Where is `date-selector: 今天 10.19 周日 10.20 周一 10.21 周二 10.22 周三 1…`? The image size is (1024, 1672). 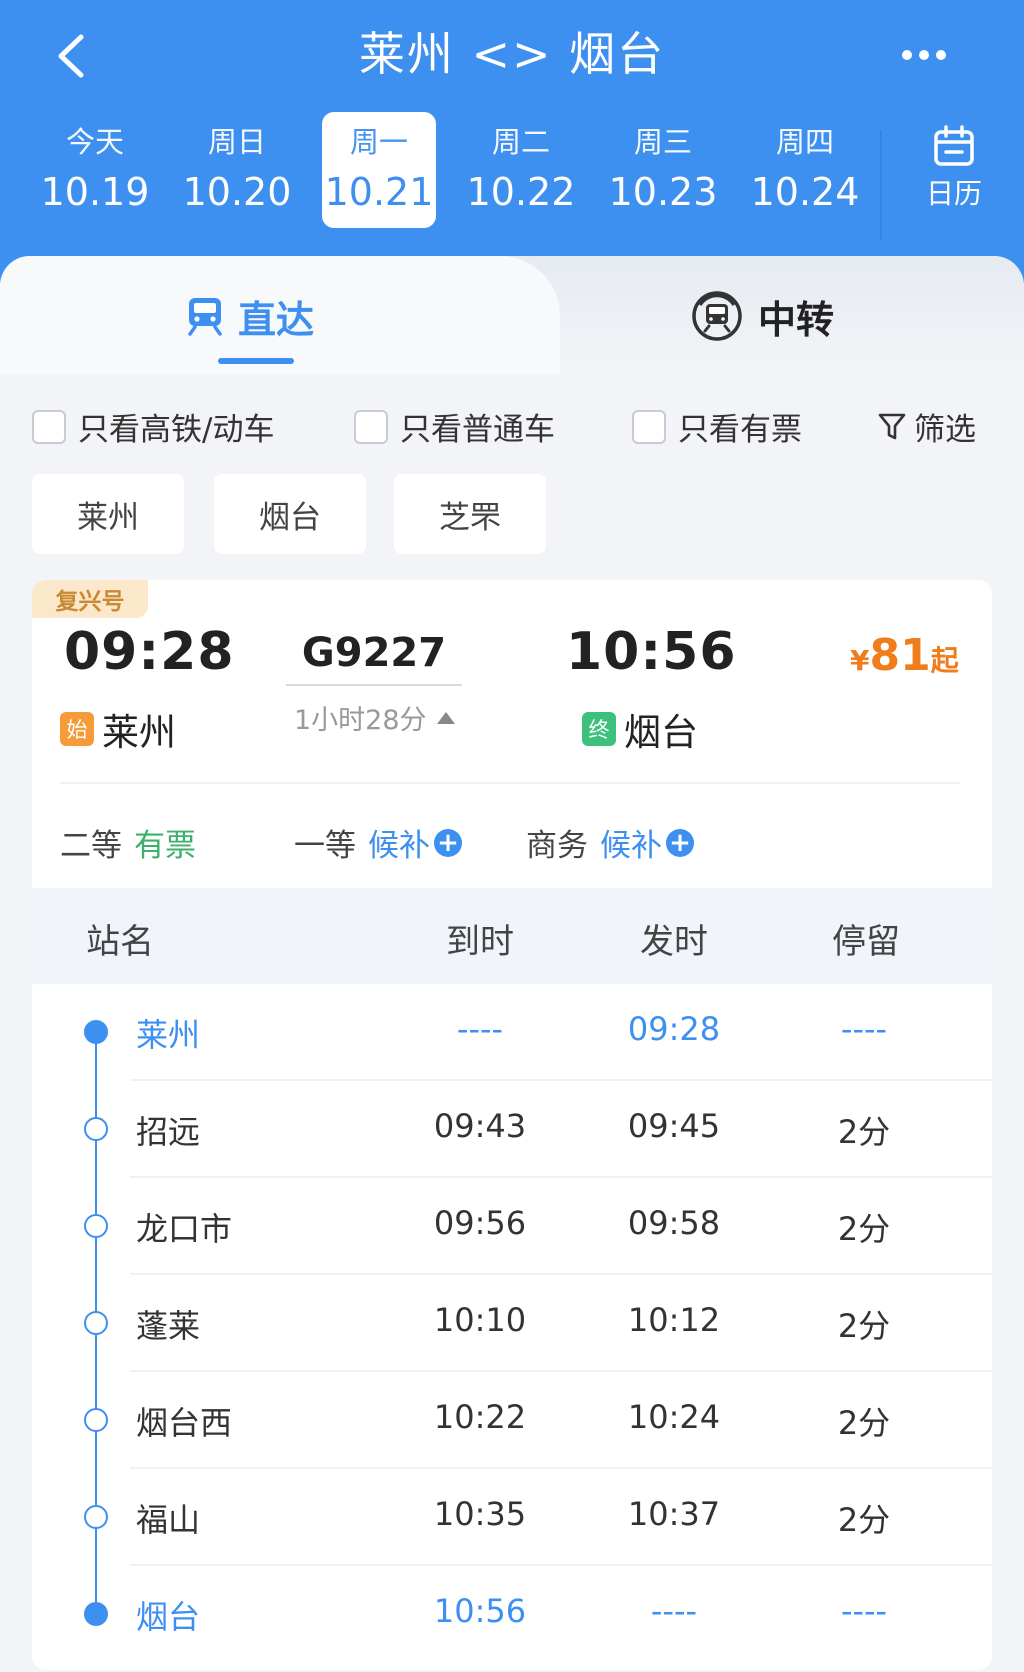 date-selector: 今天 10.19 周日 10.20 周一 10.21 周二 10.22 周三 1… is located at coordinates (450, 171).